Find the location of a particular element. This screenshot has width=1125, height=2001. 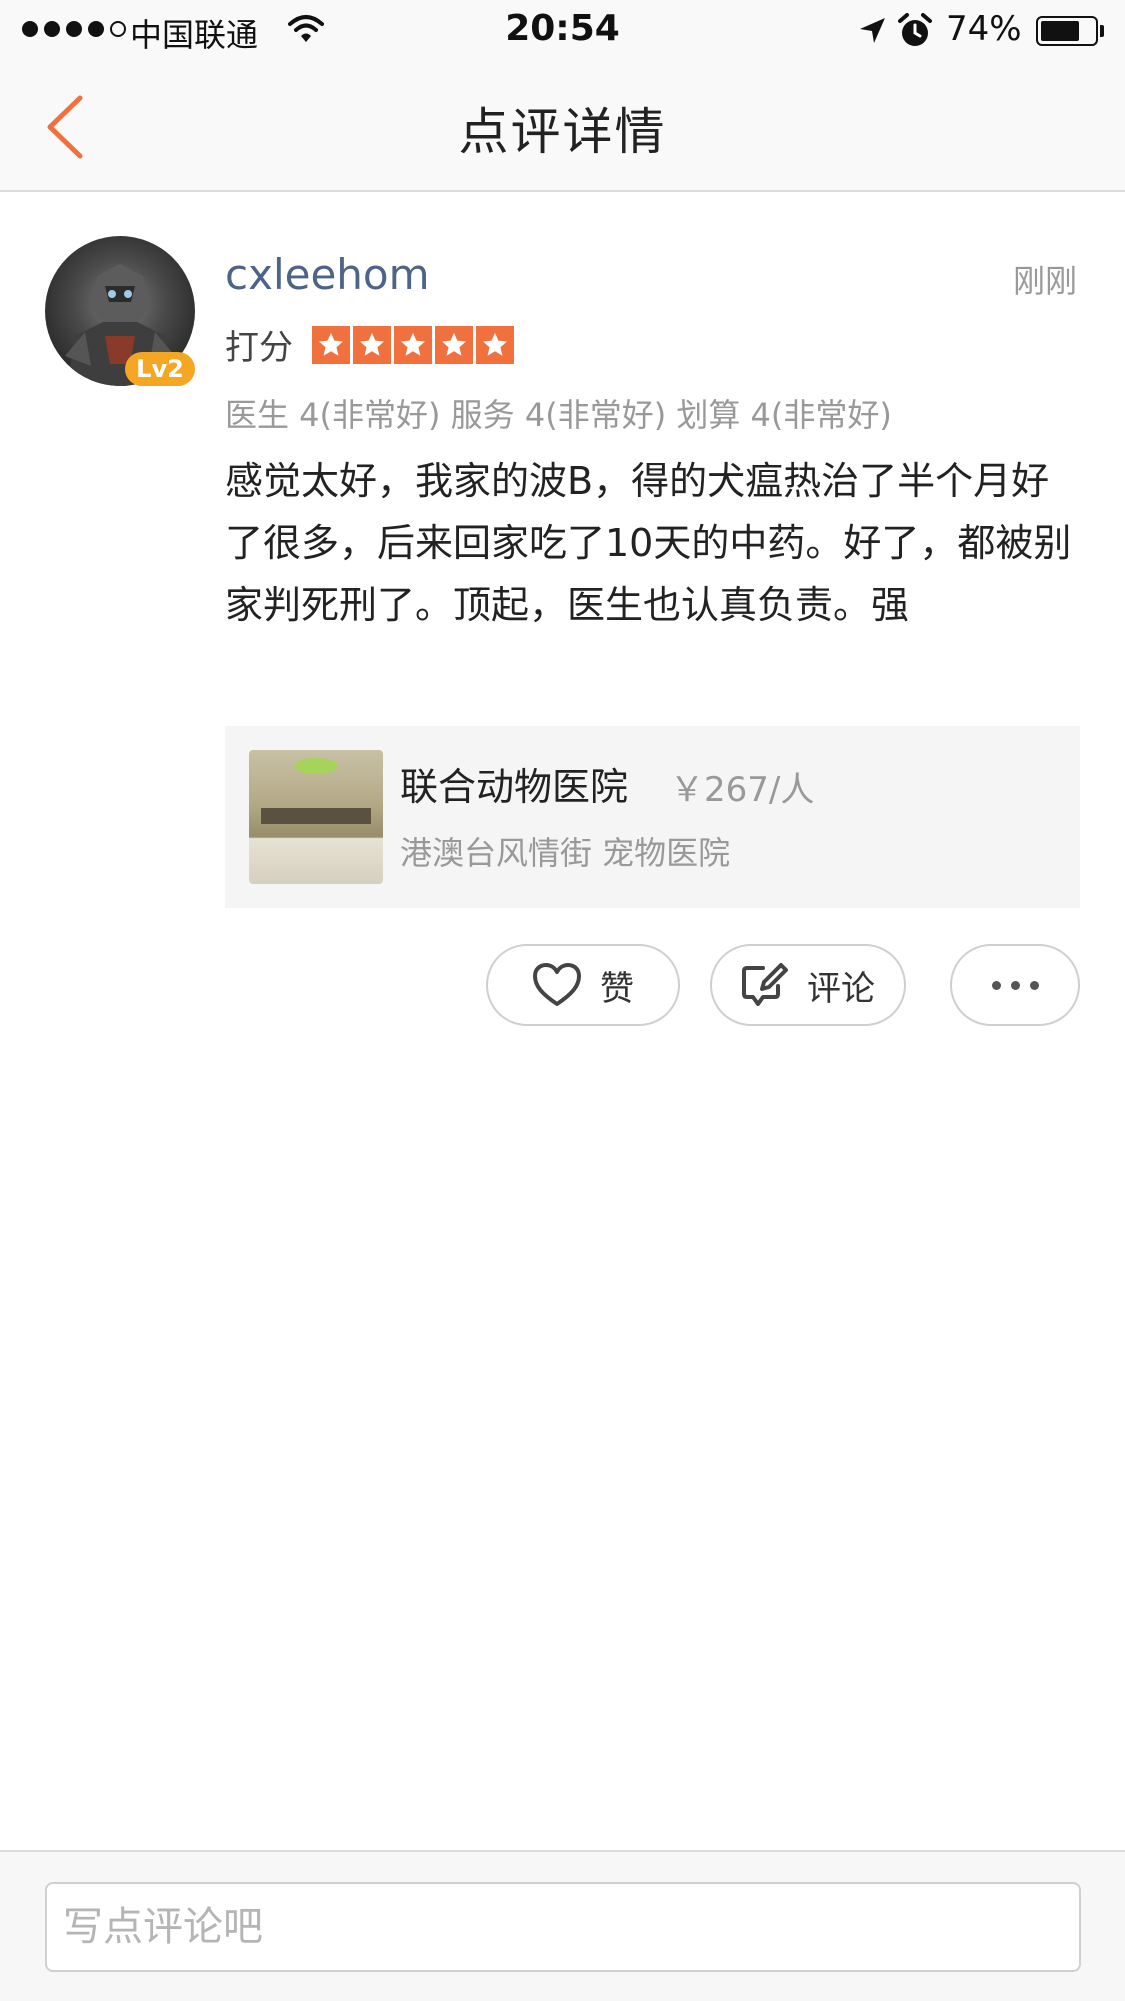

more-options-button is located at coordinates (1015, 985).